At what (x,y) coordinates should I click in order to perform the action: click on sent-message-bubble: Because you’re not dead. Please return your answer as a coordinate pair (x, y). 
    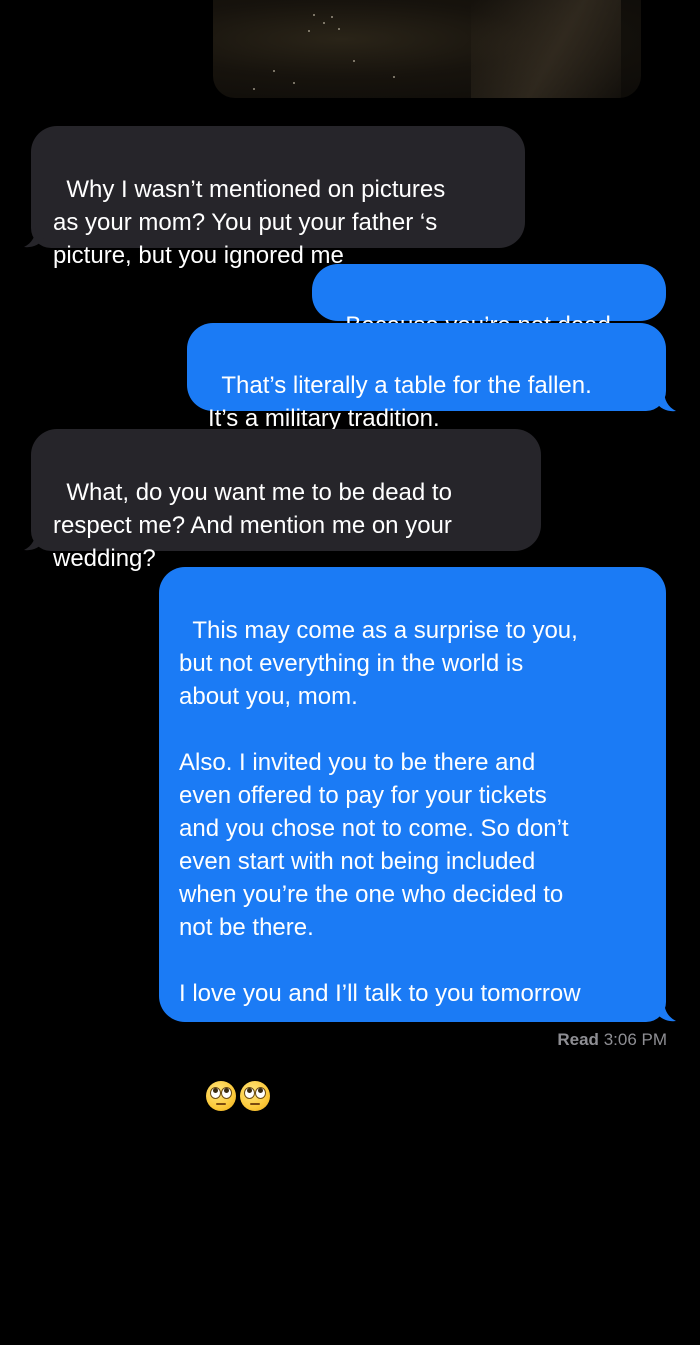
    Looking at the image, I should click on (489, 301).